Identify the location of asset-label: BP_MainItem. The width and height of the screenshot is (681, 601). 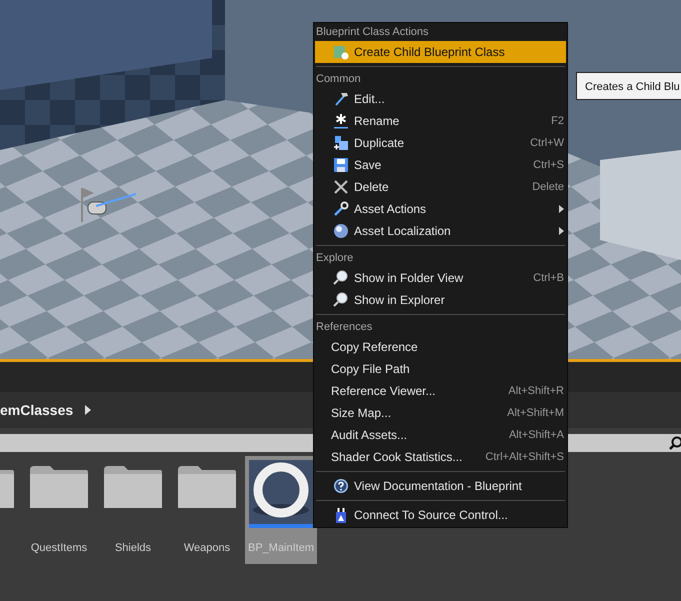
(281, 548).